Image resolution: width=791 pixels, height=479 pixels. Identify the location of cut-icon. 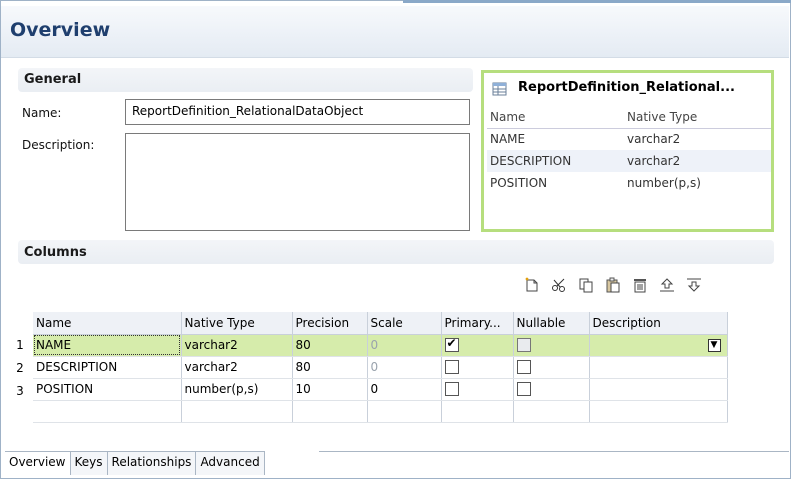
(559, 285).